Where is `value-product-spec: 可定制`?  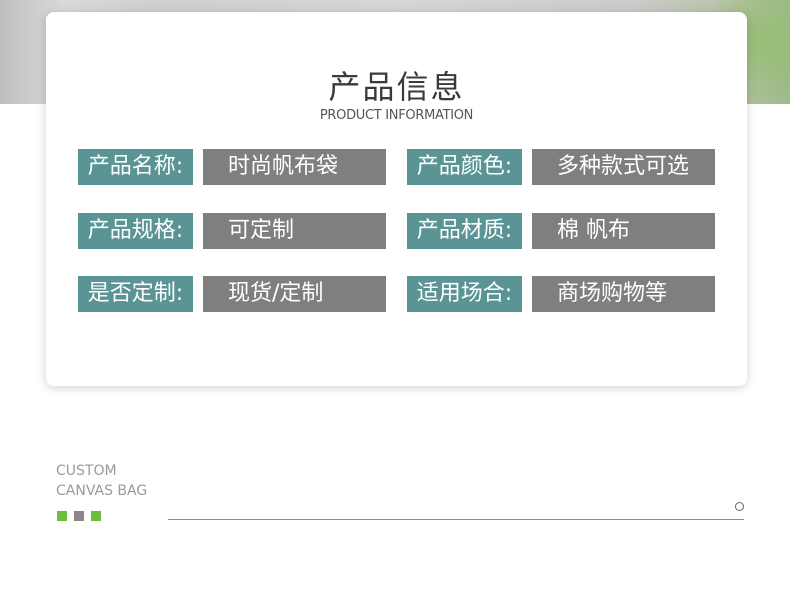 value-product-spec: 可定制 is located at coordinates (294, 231).